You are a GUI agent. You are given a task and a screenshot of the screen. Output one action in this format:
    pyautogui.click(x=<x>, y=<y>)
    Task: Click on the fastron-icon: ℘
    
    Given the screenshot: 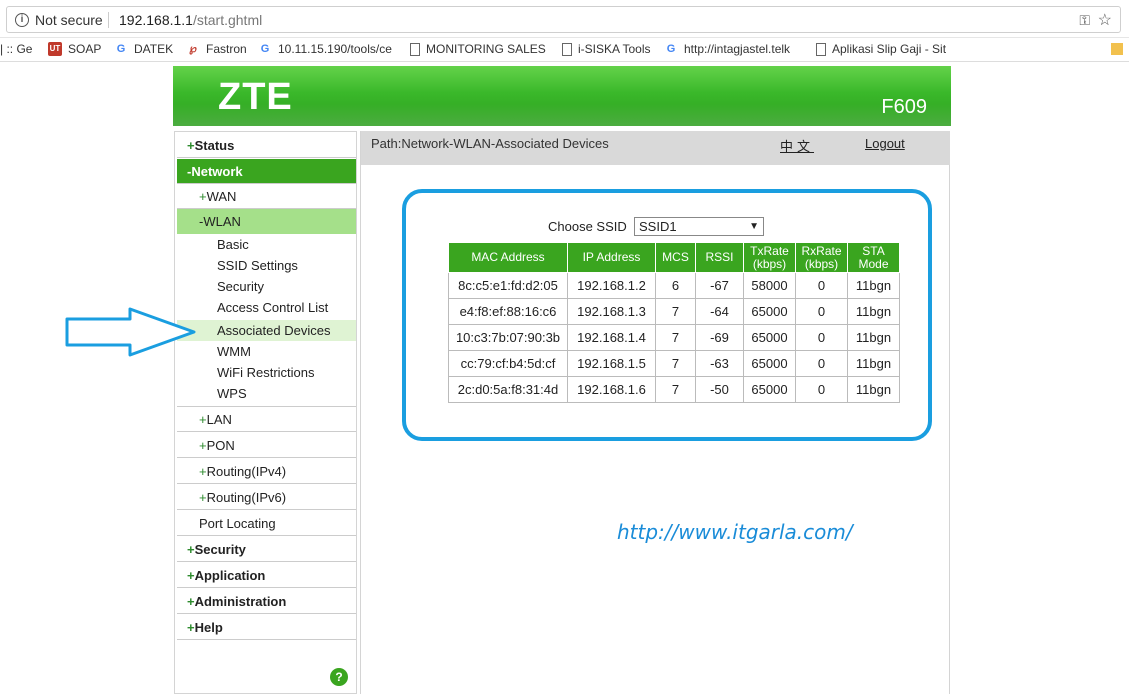 What is the action you would take?
    pyautogui.click(x=193, y=49)
    